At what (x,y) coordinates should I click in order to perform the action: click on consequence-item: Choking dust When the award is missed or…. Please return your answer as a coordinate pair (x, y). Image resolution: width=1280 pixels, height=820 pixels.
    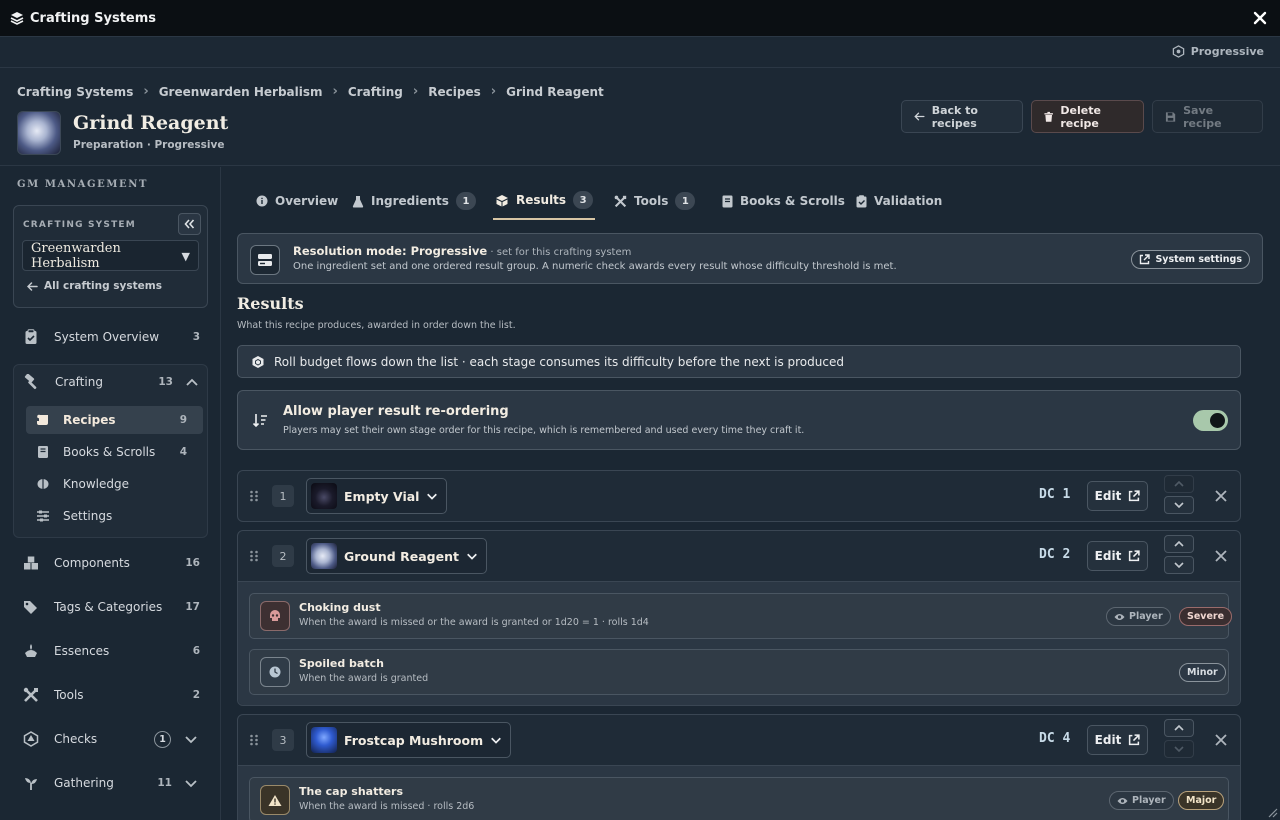
    Looking at the image, I should click on (741, 616).